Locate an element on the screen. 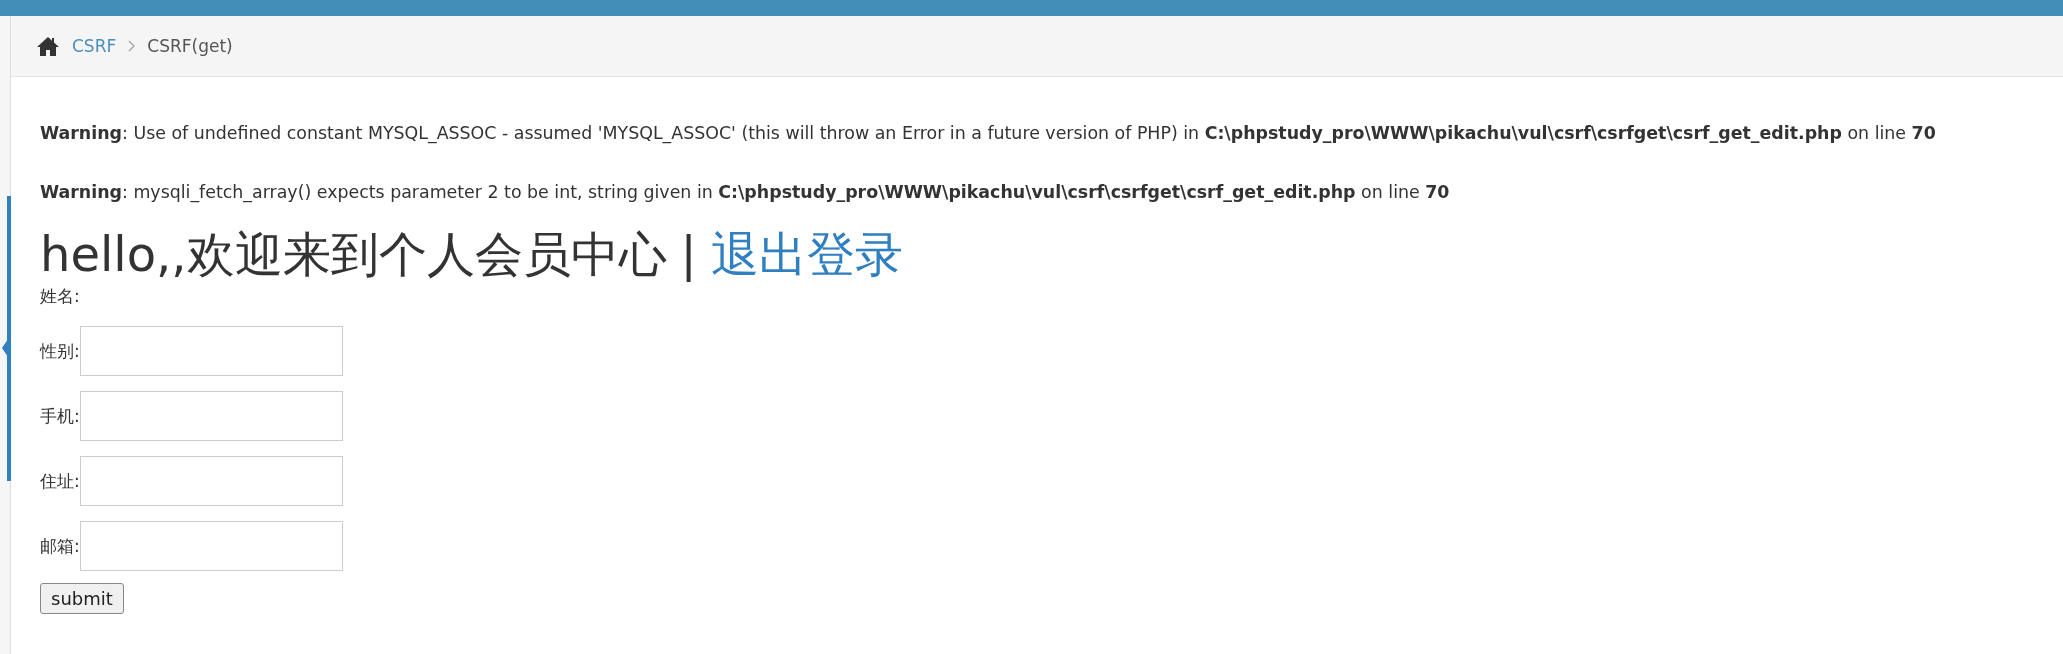 This screenshot has width=2063, height=654. breadcrumb-link: CSRF is located at coordinates (94, 46).